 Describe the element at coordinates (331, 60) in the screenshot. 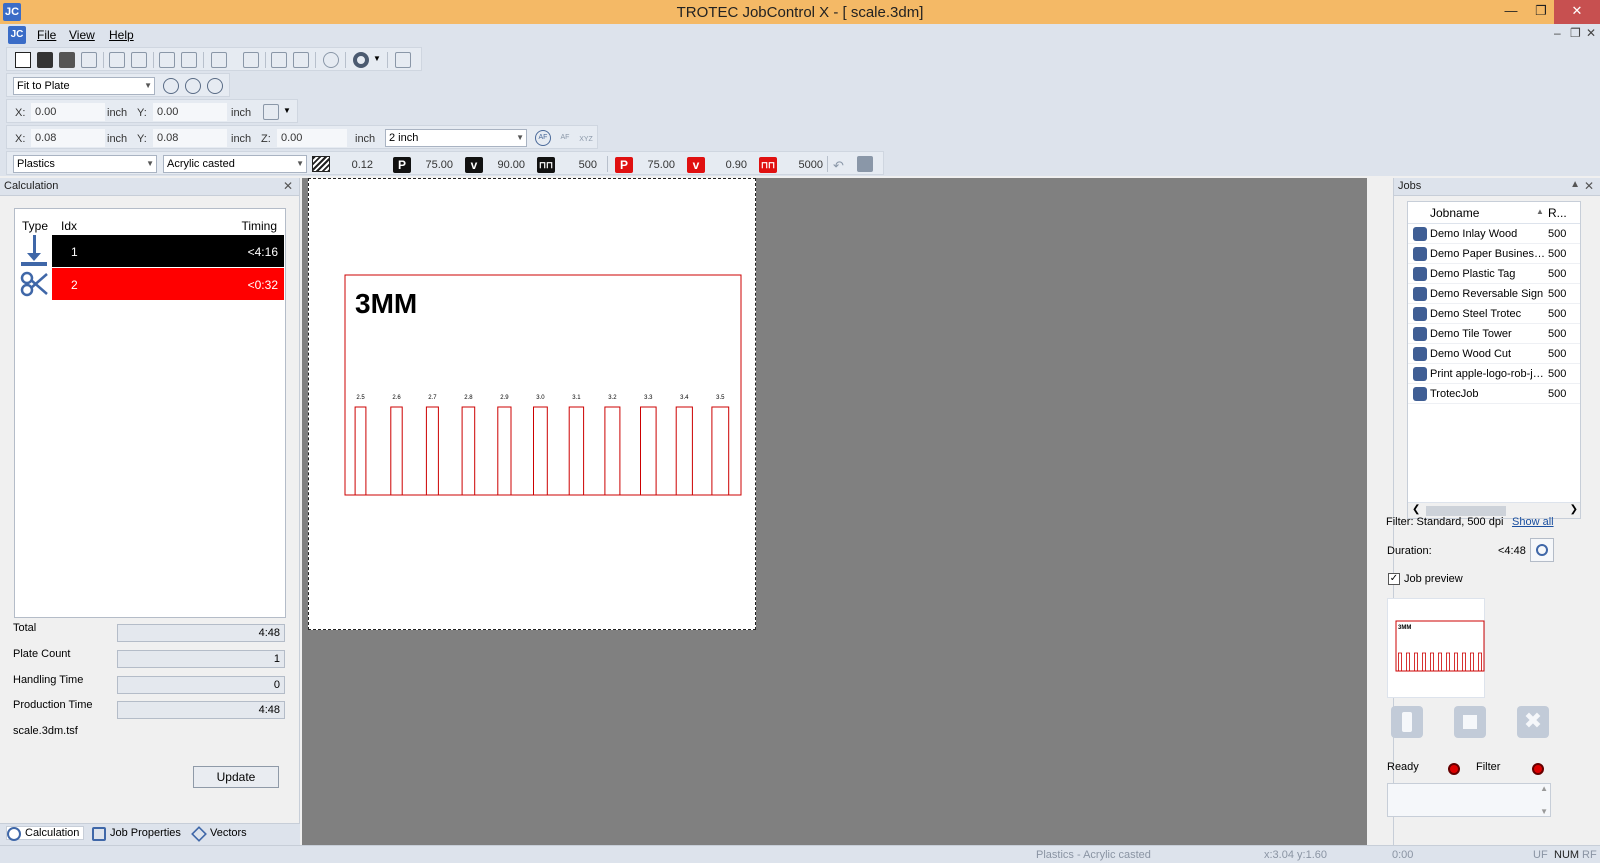

I see `preview-eye-icon` at that location.